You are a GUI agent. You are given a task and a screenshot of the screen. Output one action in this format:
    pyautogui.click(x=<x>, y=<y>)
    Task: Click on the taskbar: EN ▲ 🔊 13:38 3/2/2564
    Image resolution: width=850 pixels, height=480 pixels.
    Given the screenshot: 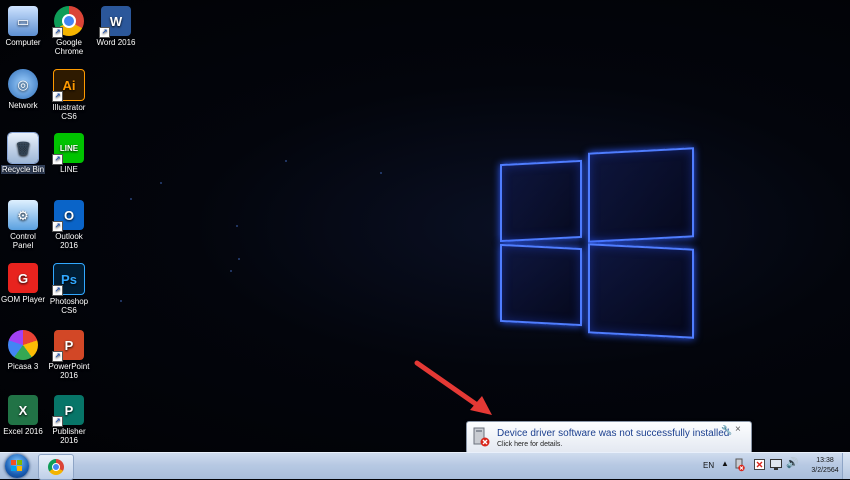 What is the action you would take?
    pyautogui.click(x=425, y=466)
    